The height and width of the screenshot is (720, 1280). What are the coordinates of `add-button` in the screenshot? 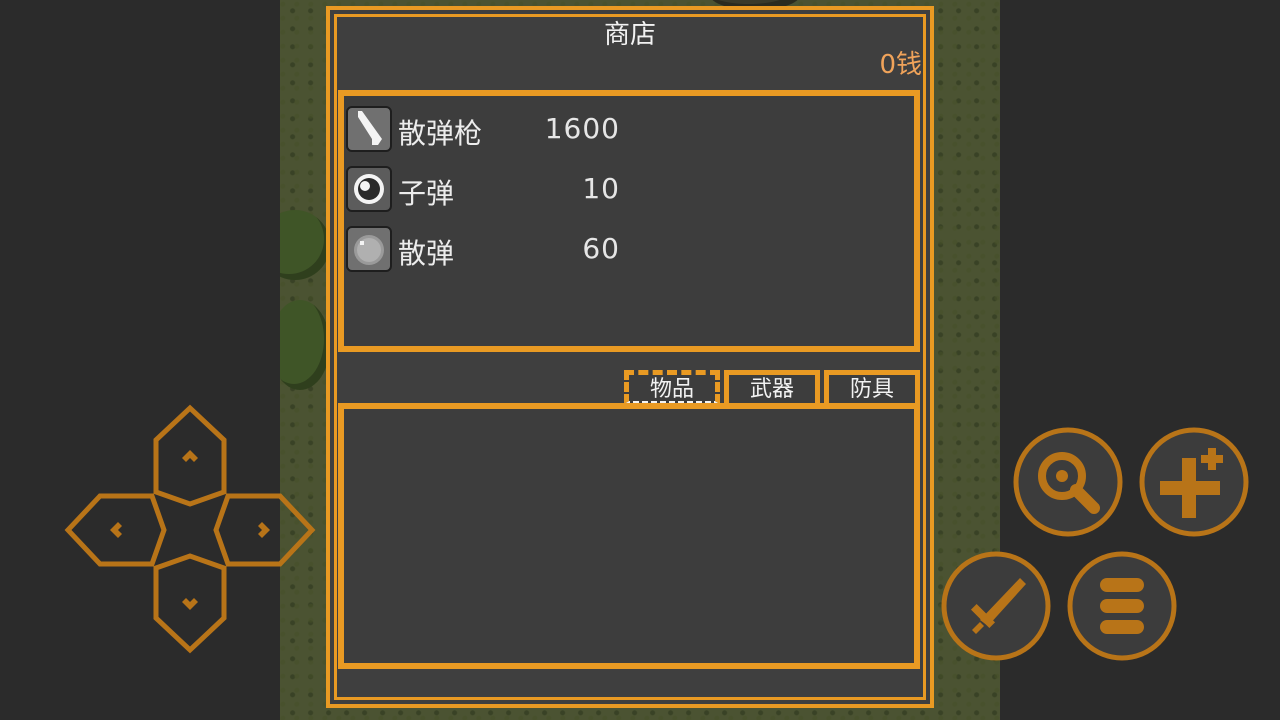 It's located at (1194, 482).